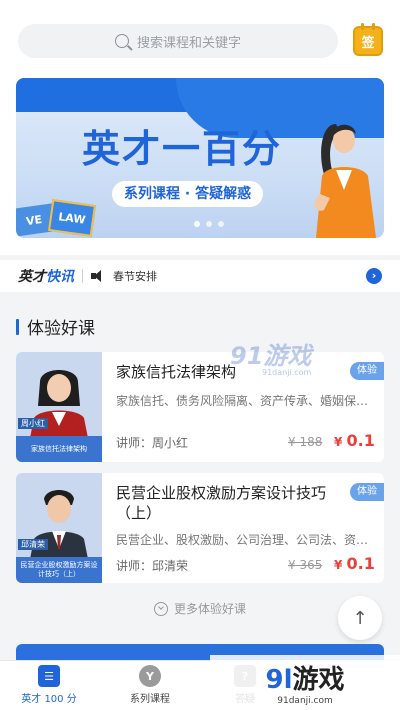  I want to click on tab-home: ☰ 英才 100 分, so click(49, 685).